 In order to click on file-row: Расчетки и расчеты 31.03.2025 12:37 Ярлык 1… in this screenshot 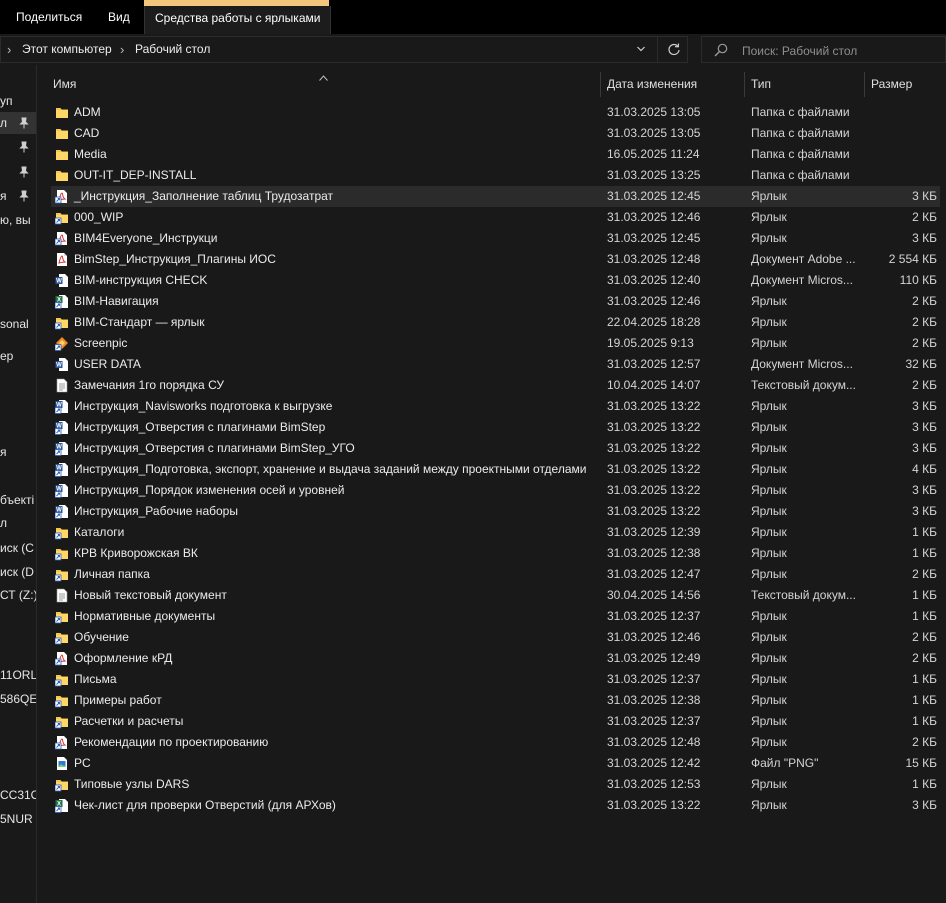, I will do `click(495, 721)`.